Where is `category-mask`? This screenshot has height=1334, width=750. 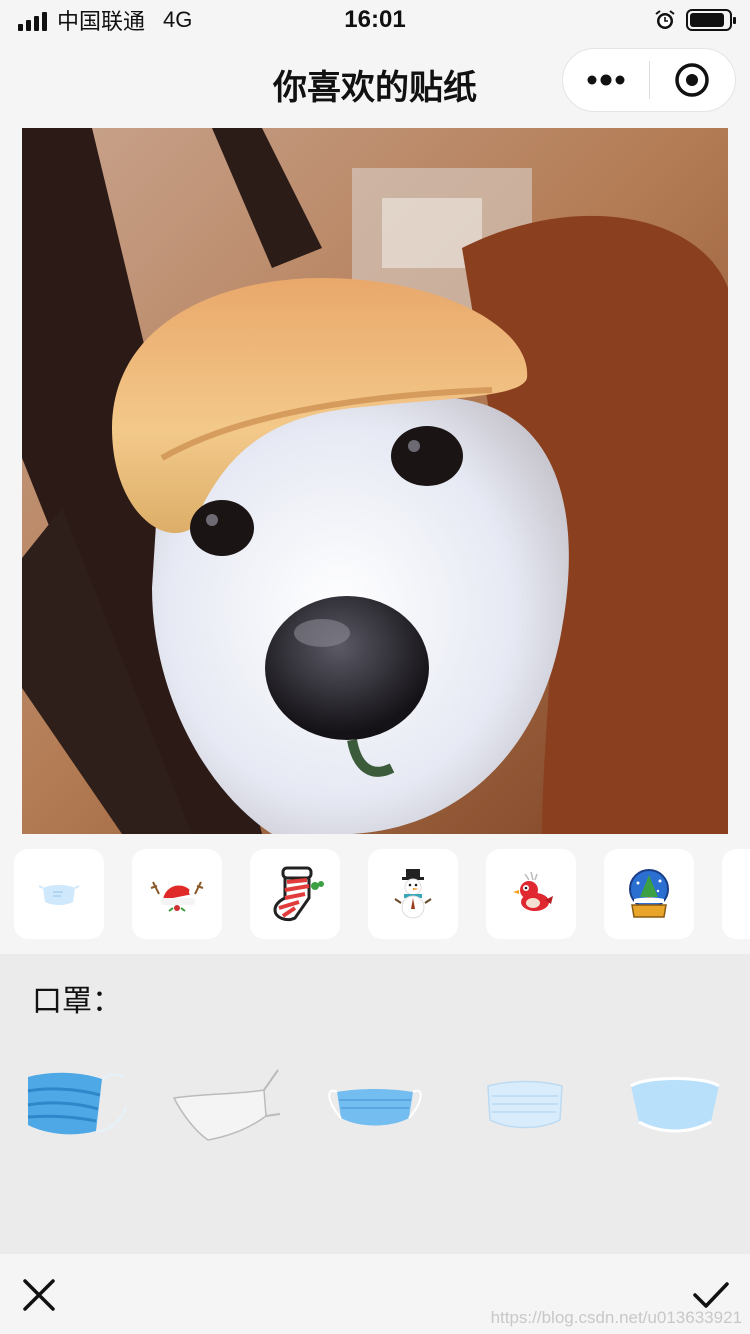
category-mask is located at coordinates (59, 894).